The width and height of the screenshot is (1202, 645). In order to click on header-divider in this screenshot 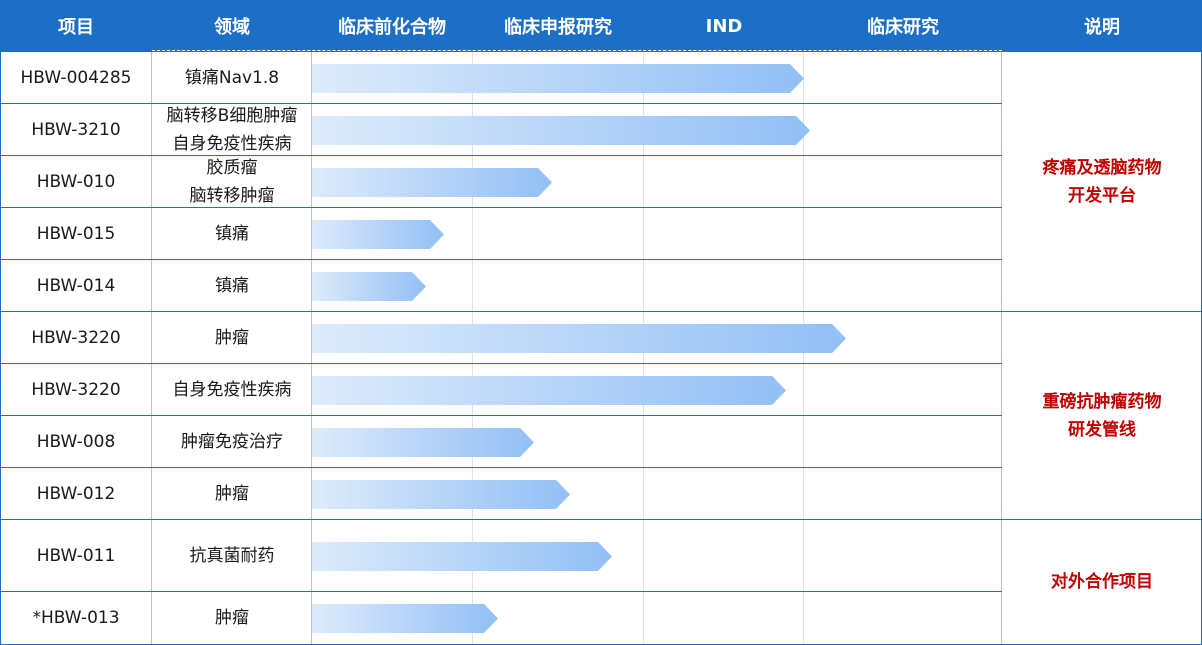, I will do `click(577, 50)`.